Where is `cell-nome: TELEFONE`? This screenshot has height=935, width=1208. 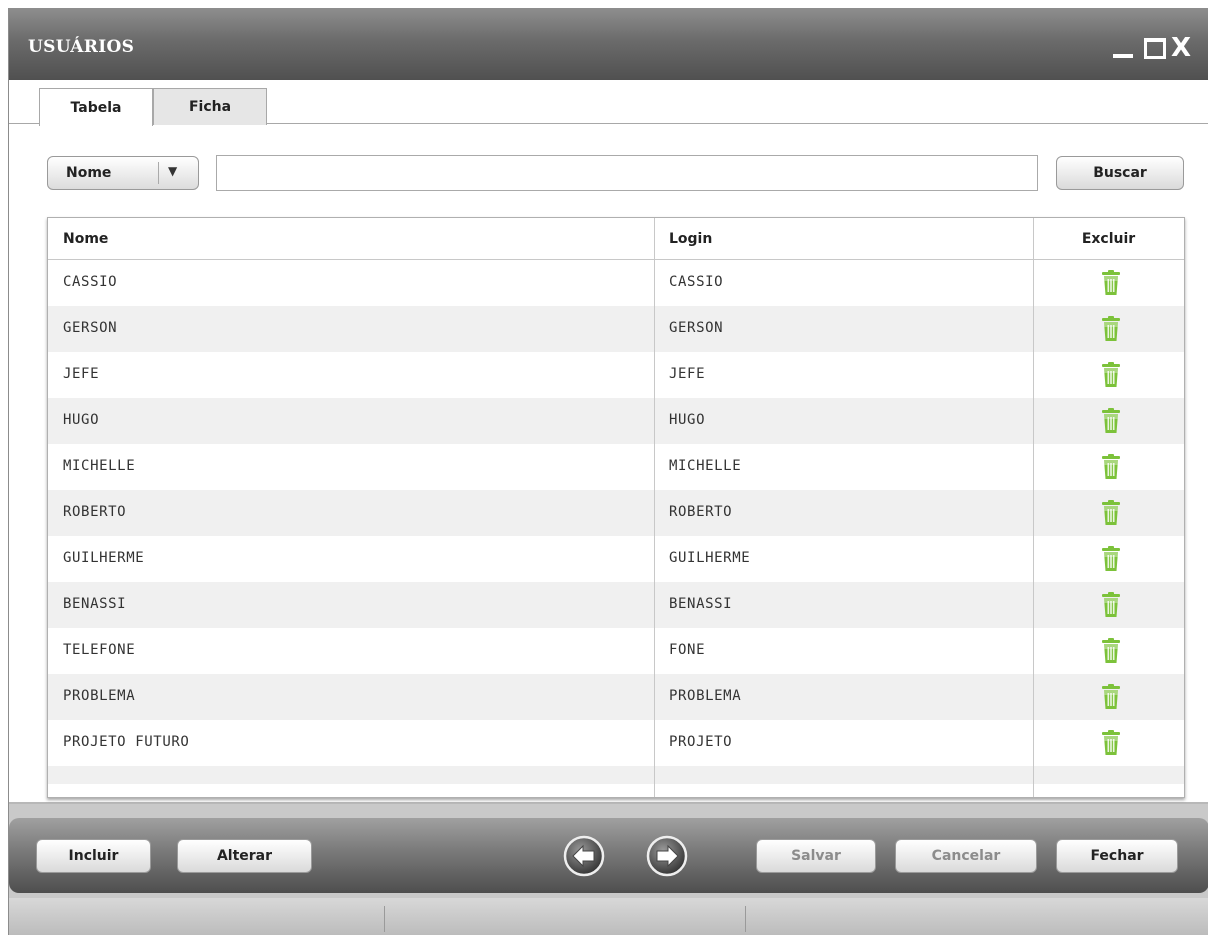 cell-nome: TELEFONE is located at coordinates (99, 650).